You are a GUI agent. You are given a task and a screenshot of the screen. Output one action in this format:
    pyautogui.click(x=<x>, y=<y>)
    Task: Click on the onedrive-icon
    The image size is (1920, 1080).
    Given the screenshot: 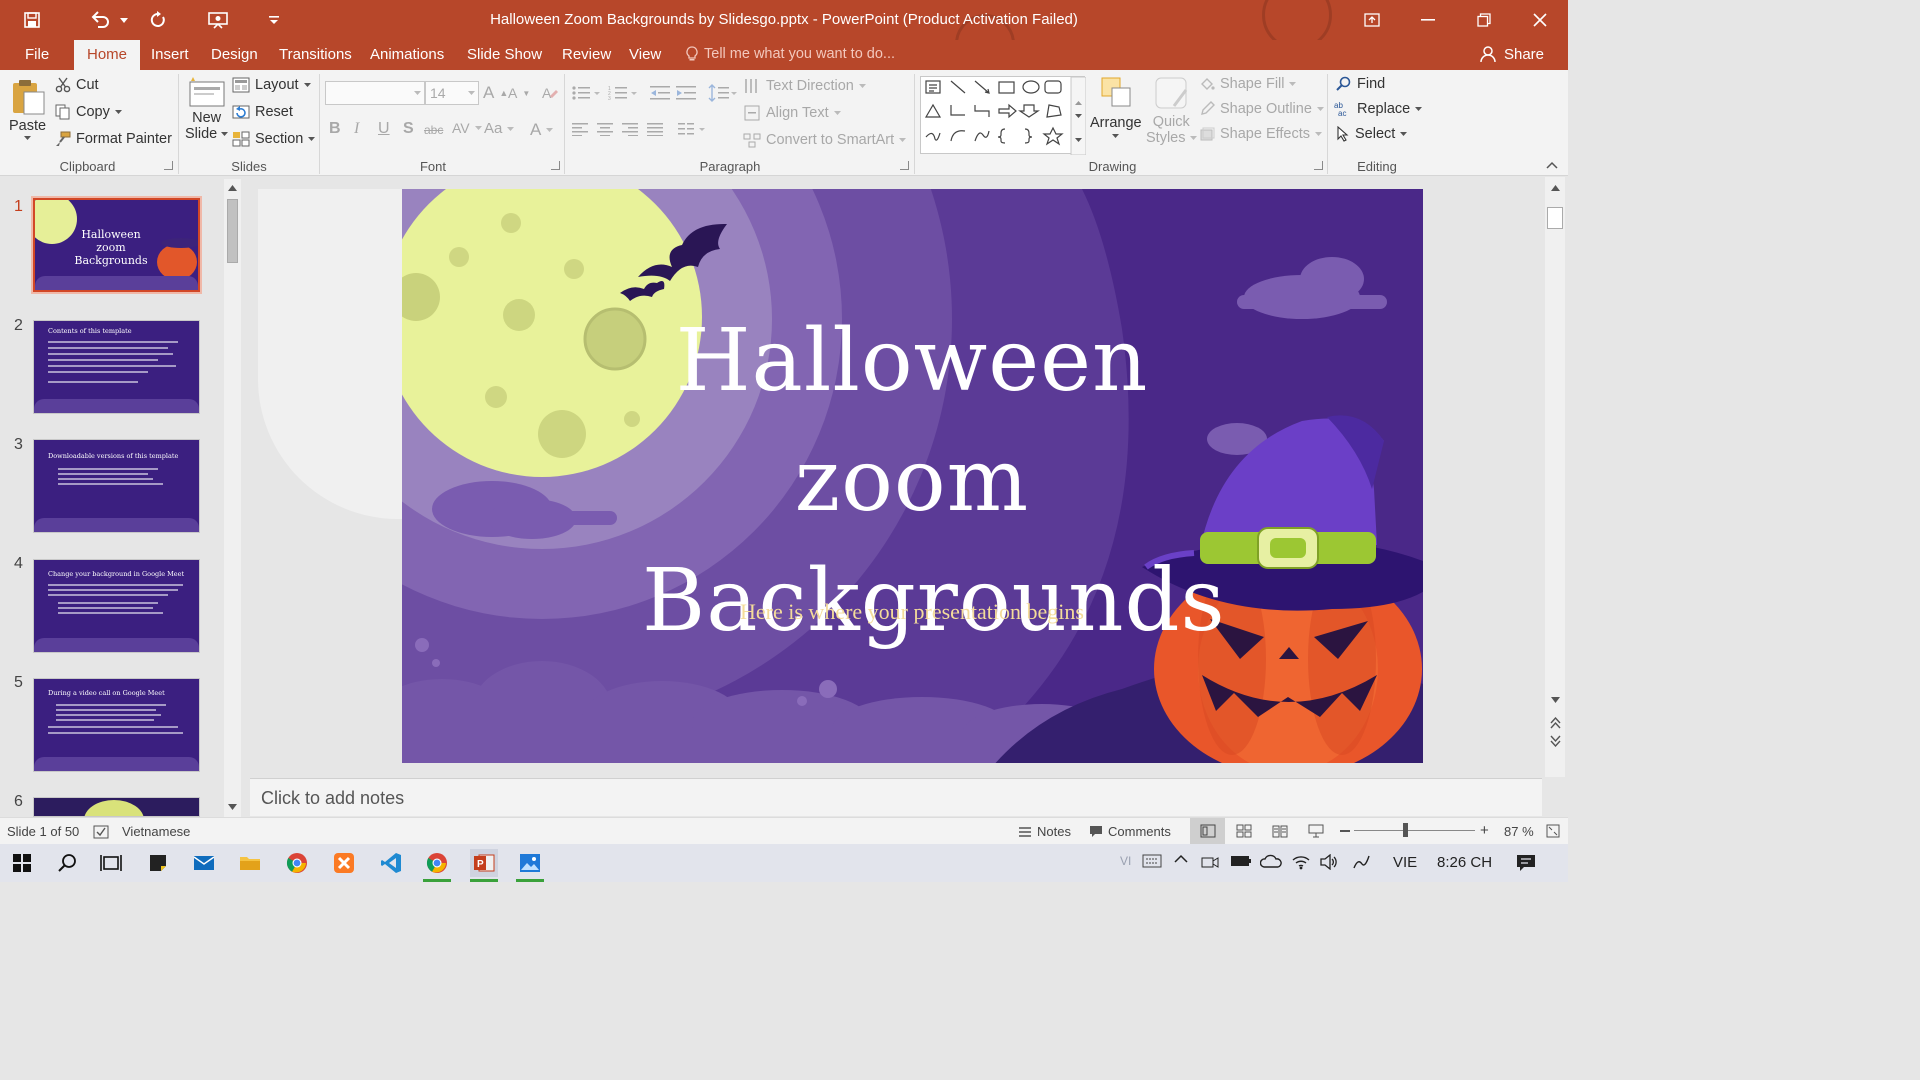 What is the action you would take?
    pyautogui.click(x=1271, y=861)
    